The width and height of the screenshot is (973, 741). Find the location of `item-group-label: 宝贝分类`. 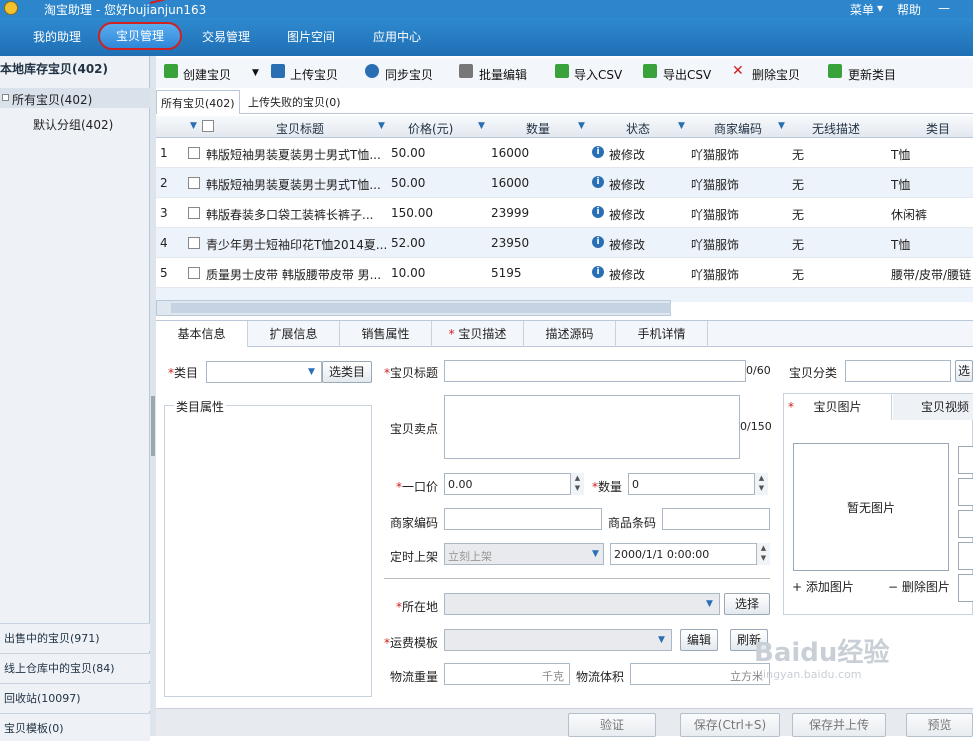

item-group-label: 宝贝分类 is located at coordinates (813, 373).